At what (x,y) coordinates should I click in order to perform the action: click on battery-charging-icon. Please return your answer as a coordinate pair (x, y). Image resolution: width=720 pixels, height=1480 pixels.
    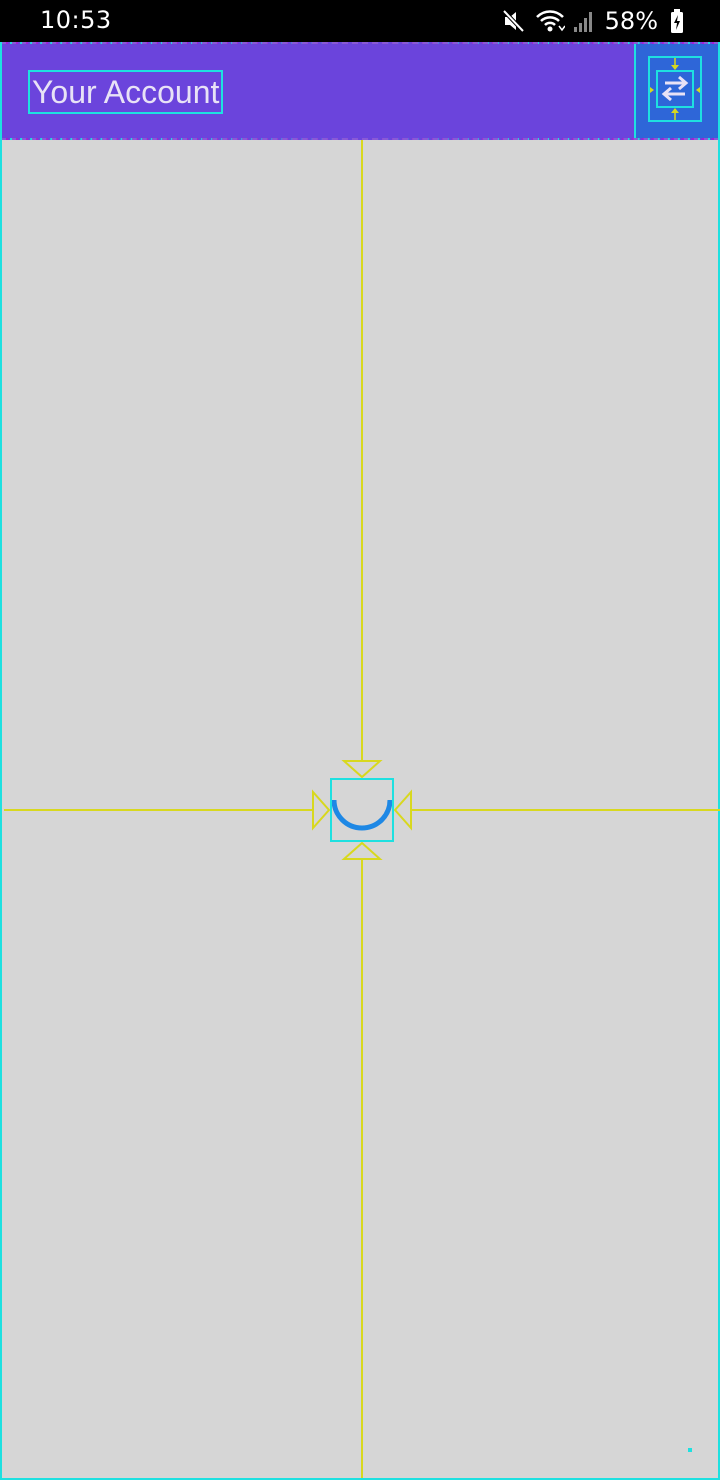
    Looking at the image, I should click on (677, 21).